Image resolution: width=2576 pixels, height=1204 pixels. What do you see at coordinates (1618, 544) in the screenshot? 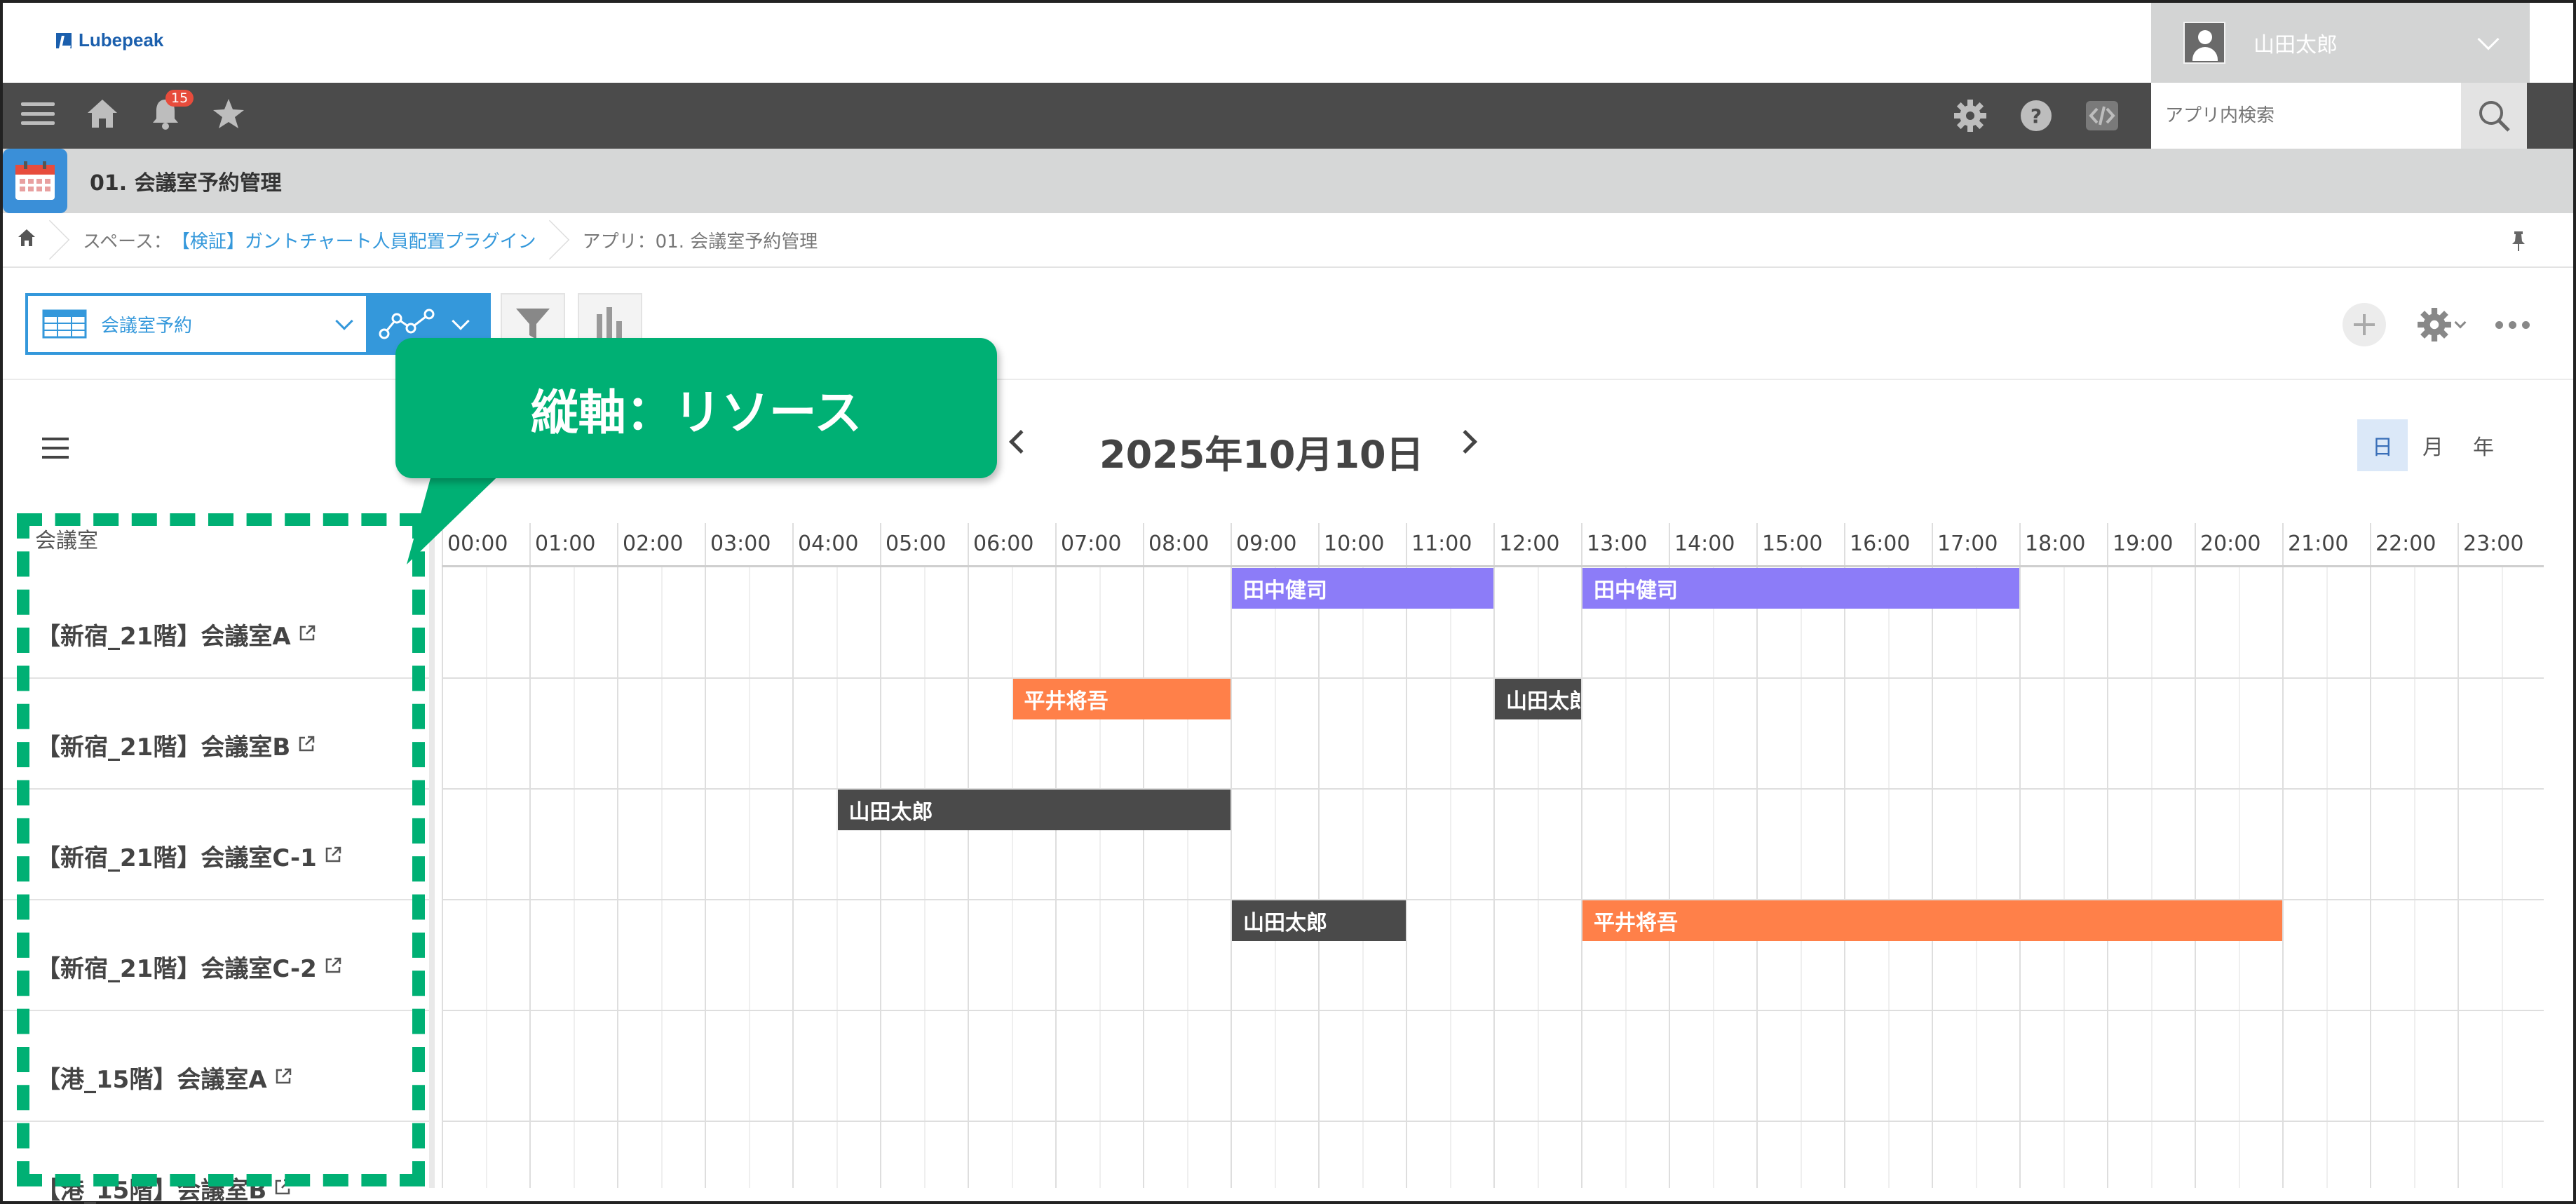
I see `hour-label: 13:00` at bounding box center [1618, 544].